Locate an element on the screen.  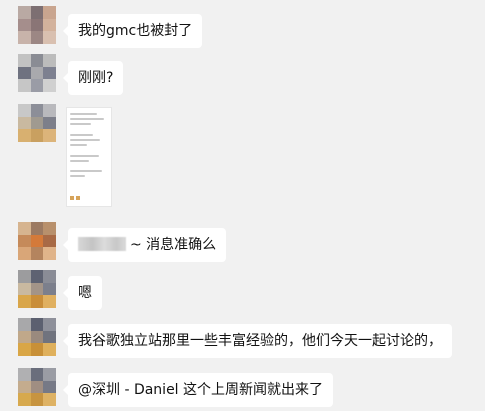
message-text: ~ 消息准确么 is located at coordinates (173, 245).